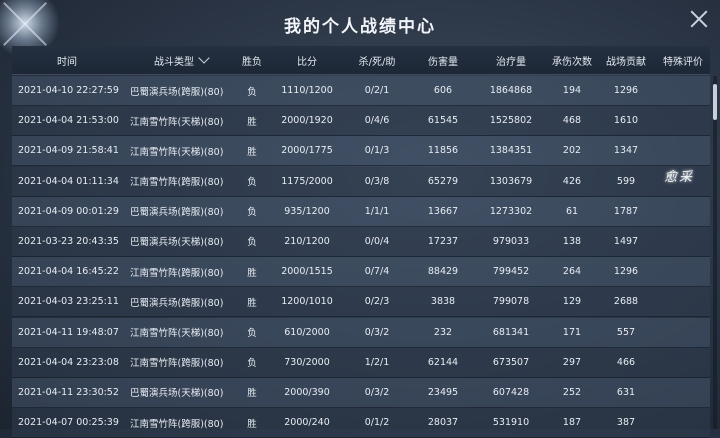 This screenshot has height=438, width=720. Describe the element at coordinates (511, 332) in the screenshot. I see `row-heal: 681341` at that location.